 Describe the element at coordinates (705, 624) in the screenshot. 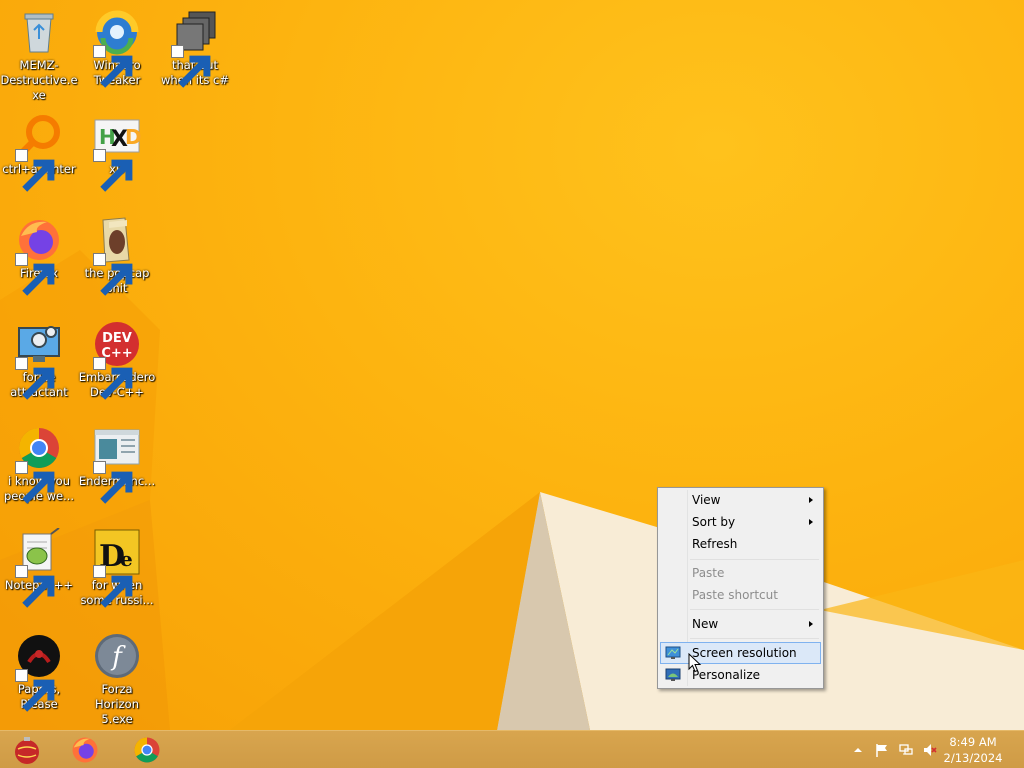

I see `menu-item-label: New` at that location.